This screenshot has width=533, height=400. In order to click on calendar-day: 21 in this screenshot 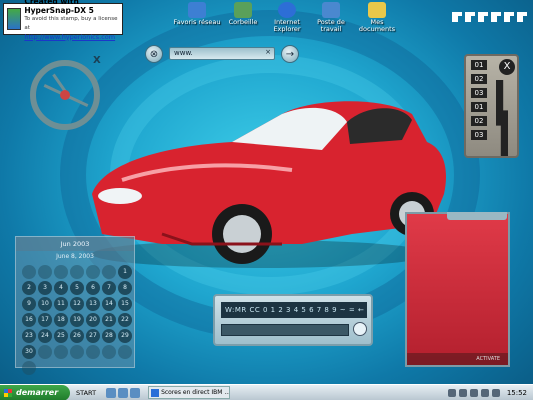, I will do `click(109, 320)`.